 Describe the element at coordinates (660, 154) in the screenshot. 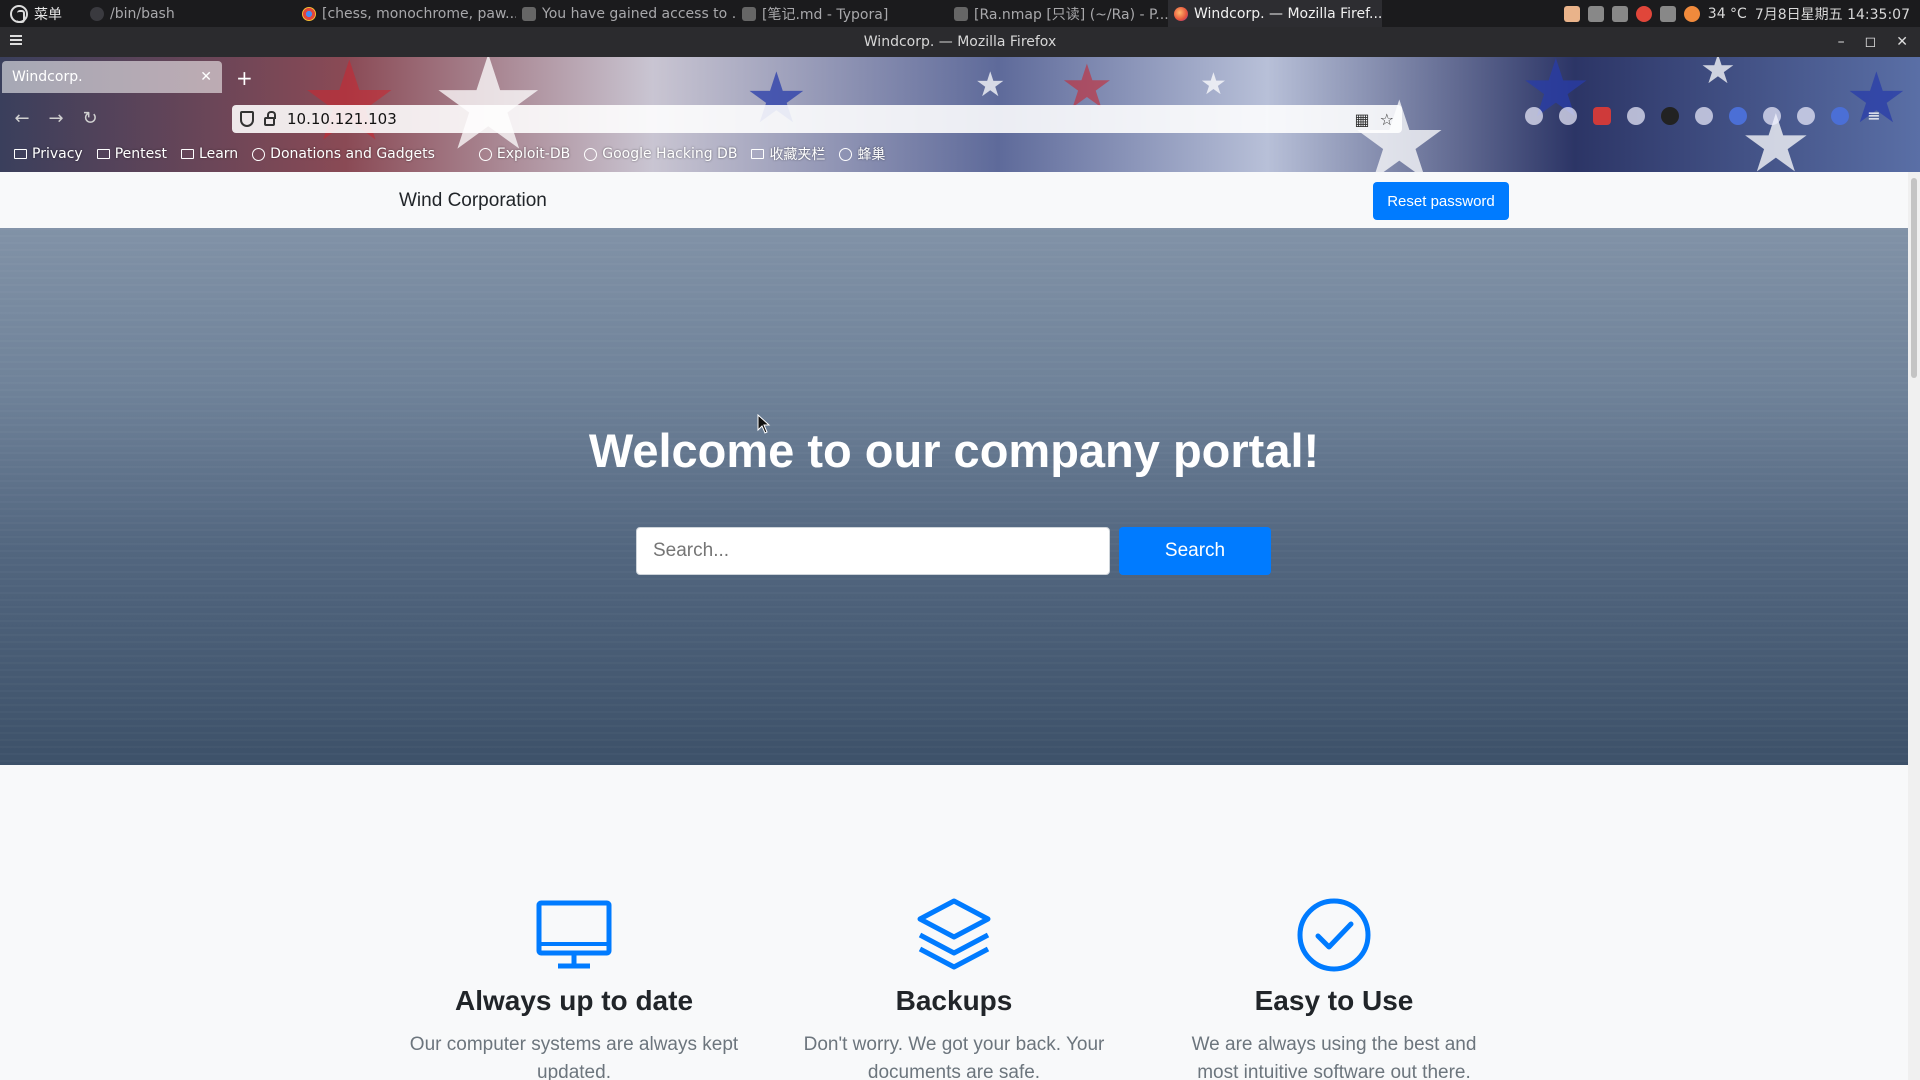

I see `bookmark-ghdb: Google Hacking DB` at that location.